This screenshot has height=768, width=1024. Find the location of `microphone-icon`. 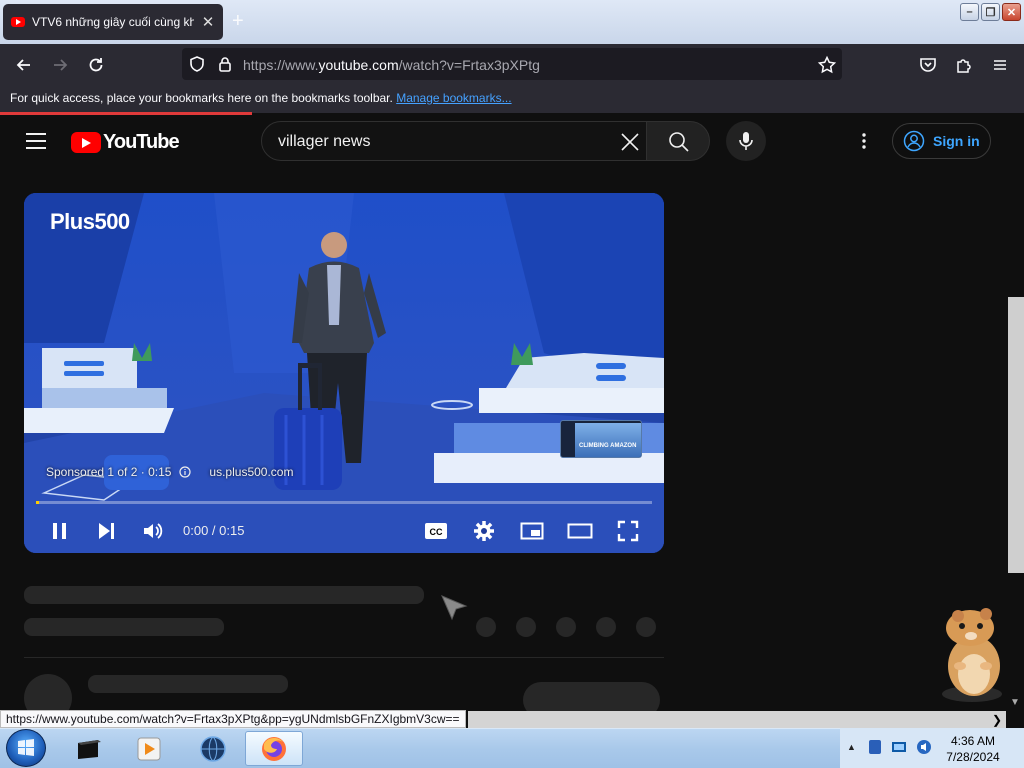

microphone-icon is located at coordinates (746, 141).